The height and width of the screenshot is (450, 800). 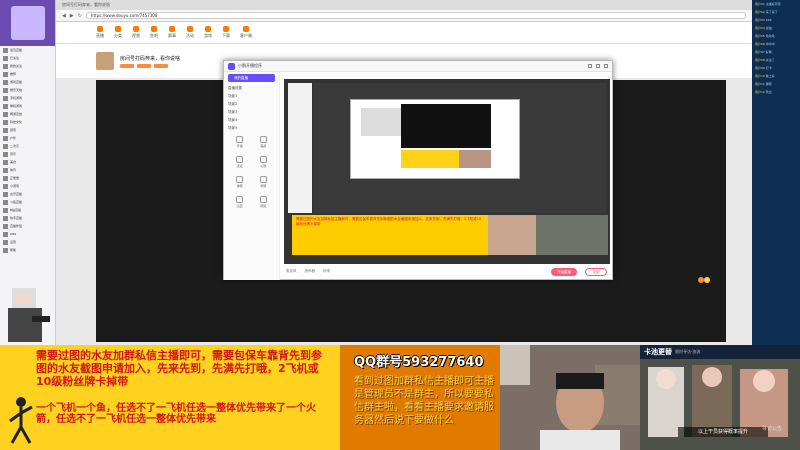 What do you see at coordinates (760, 52) in the screenshot?
I see `chat-user: 用户07` at bounding box center [760, 52].